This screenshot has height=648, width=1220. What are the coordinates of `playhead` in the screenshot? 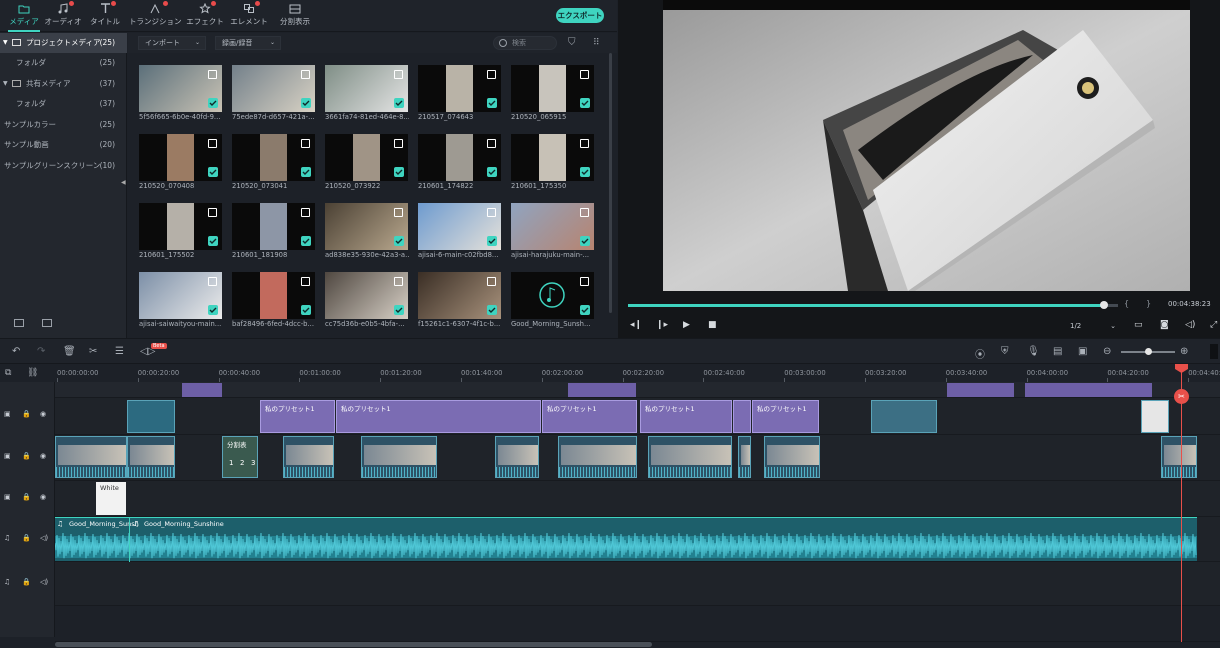 It's located at (1181, 503).